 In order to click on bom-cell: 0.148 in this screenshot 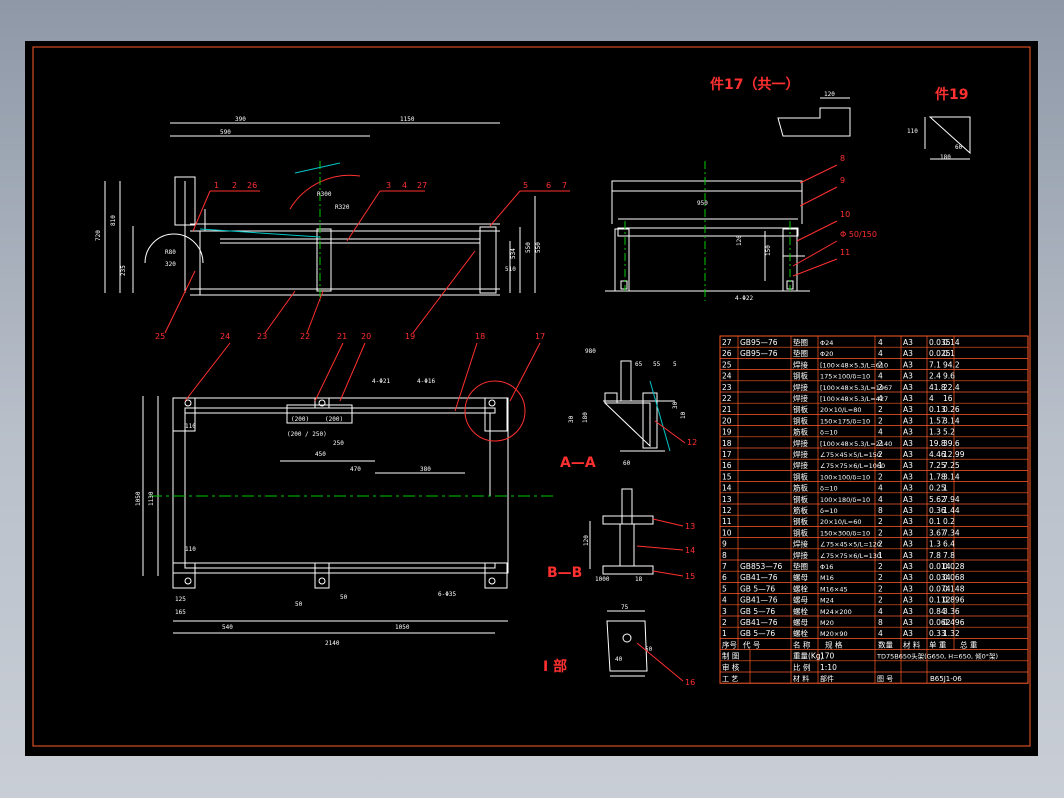, I will do `click(954, 588)`.